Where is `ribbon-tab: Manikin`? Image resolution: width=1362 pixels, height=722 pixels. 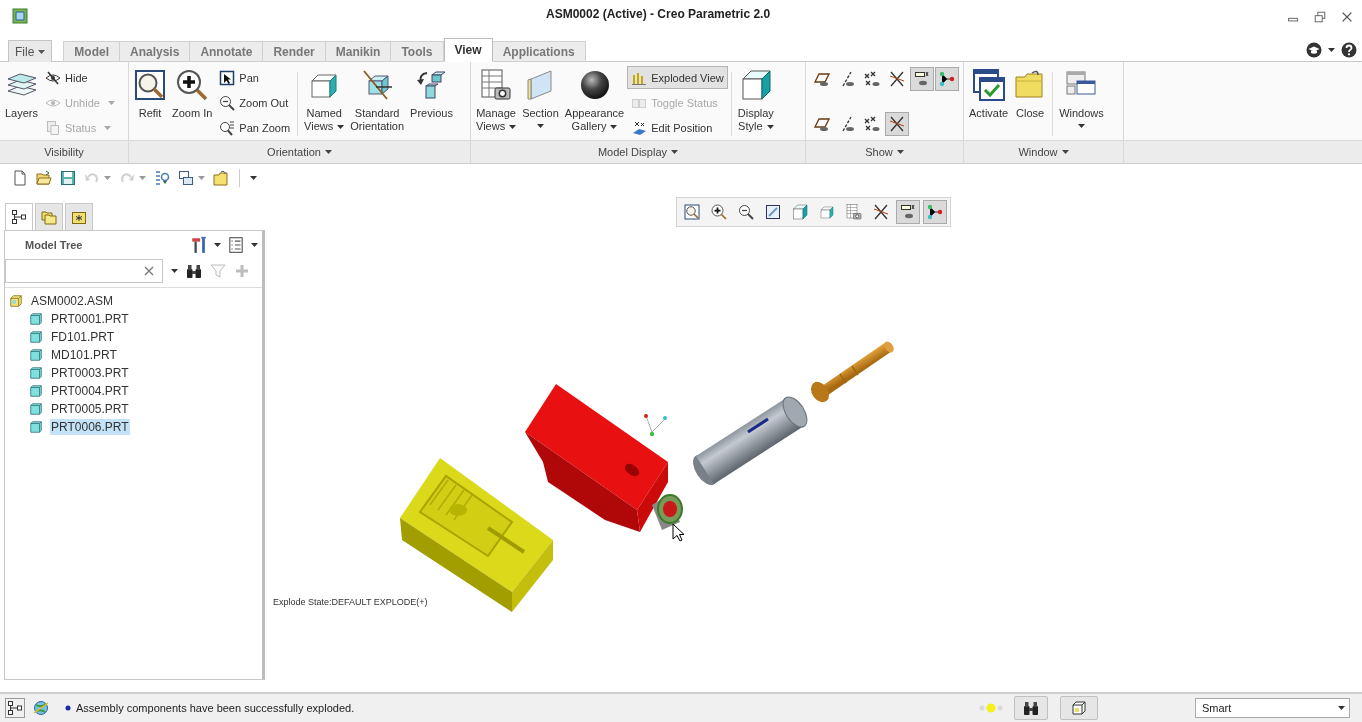 ribbon-tab: Manikin is located at coordinates (358, 51).